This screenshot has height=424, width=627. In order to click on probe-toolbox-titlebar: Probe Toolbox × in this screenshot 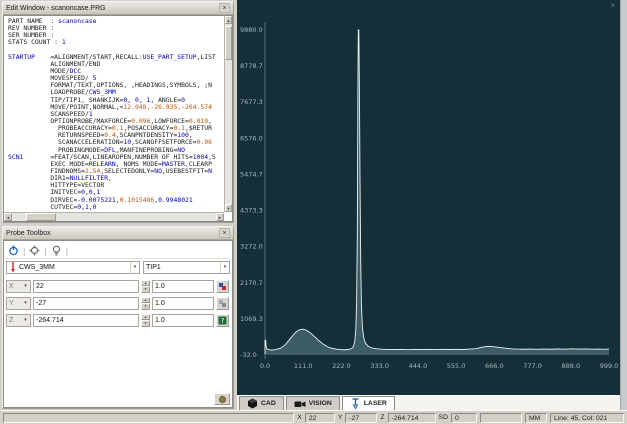, I will do `click(118, 233)`.